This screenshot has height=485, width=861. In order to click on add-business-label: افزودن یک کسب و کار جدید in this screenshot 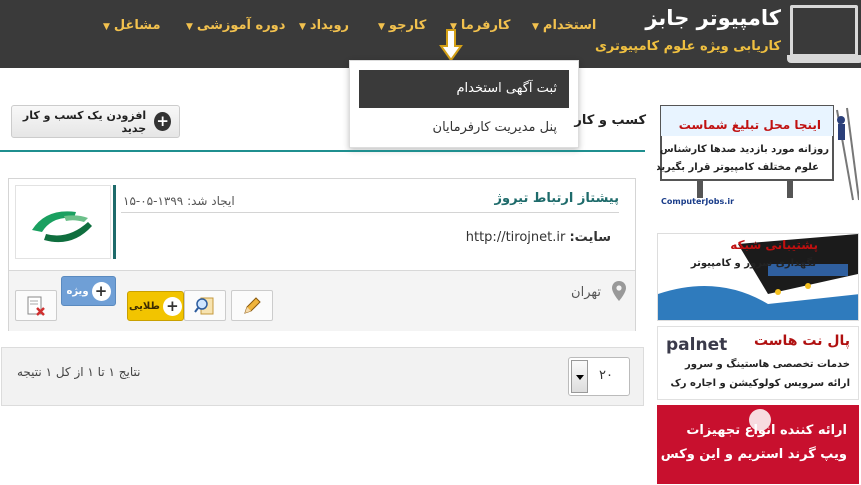, I will do `click(84, 121)`.